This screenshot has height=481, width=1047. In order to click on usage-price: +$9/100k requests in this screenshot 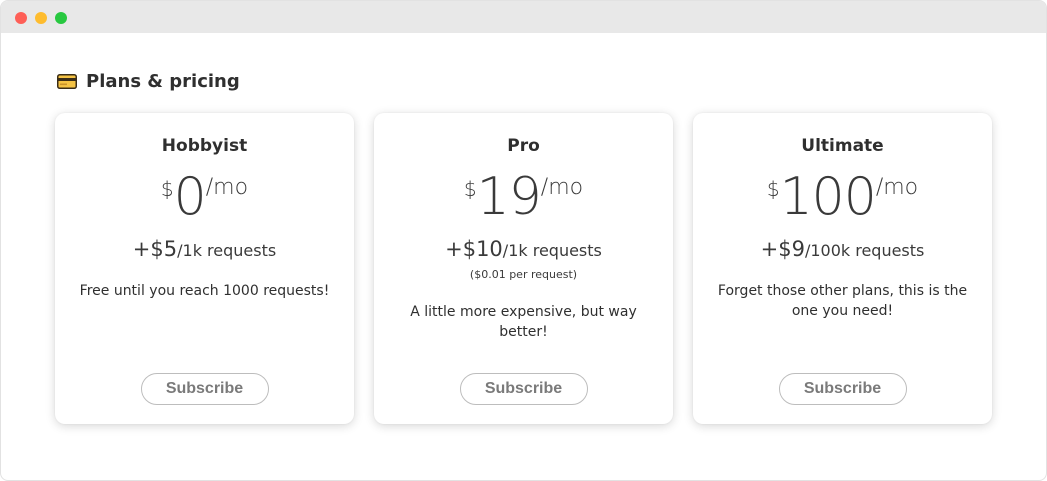, I will do `click(842, 249)`.